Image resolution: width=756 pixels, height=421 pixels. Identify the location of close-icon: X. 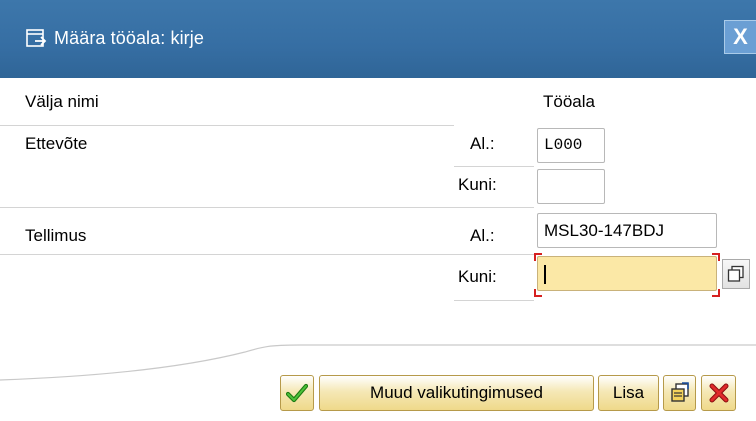
(740, 36).